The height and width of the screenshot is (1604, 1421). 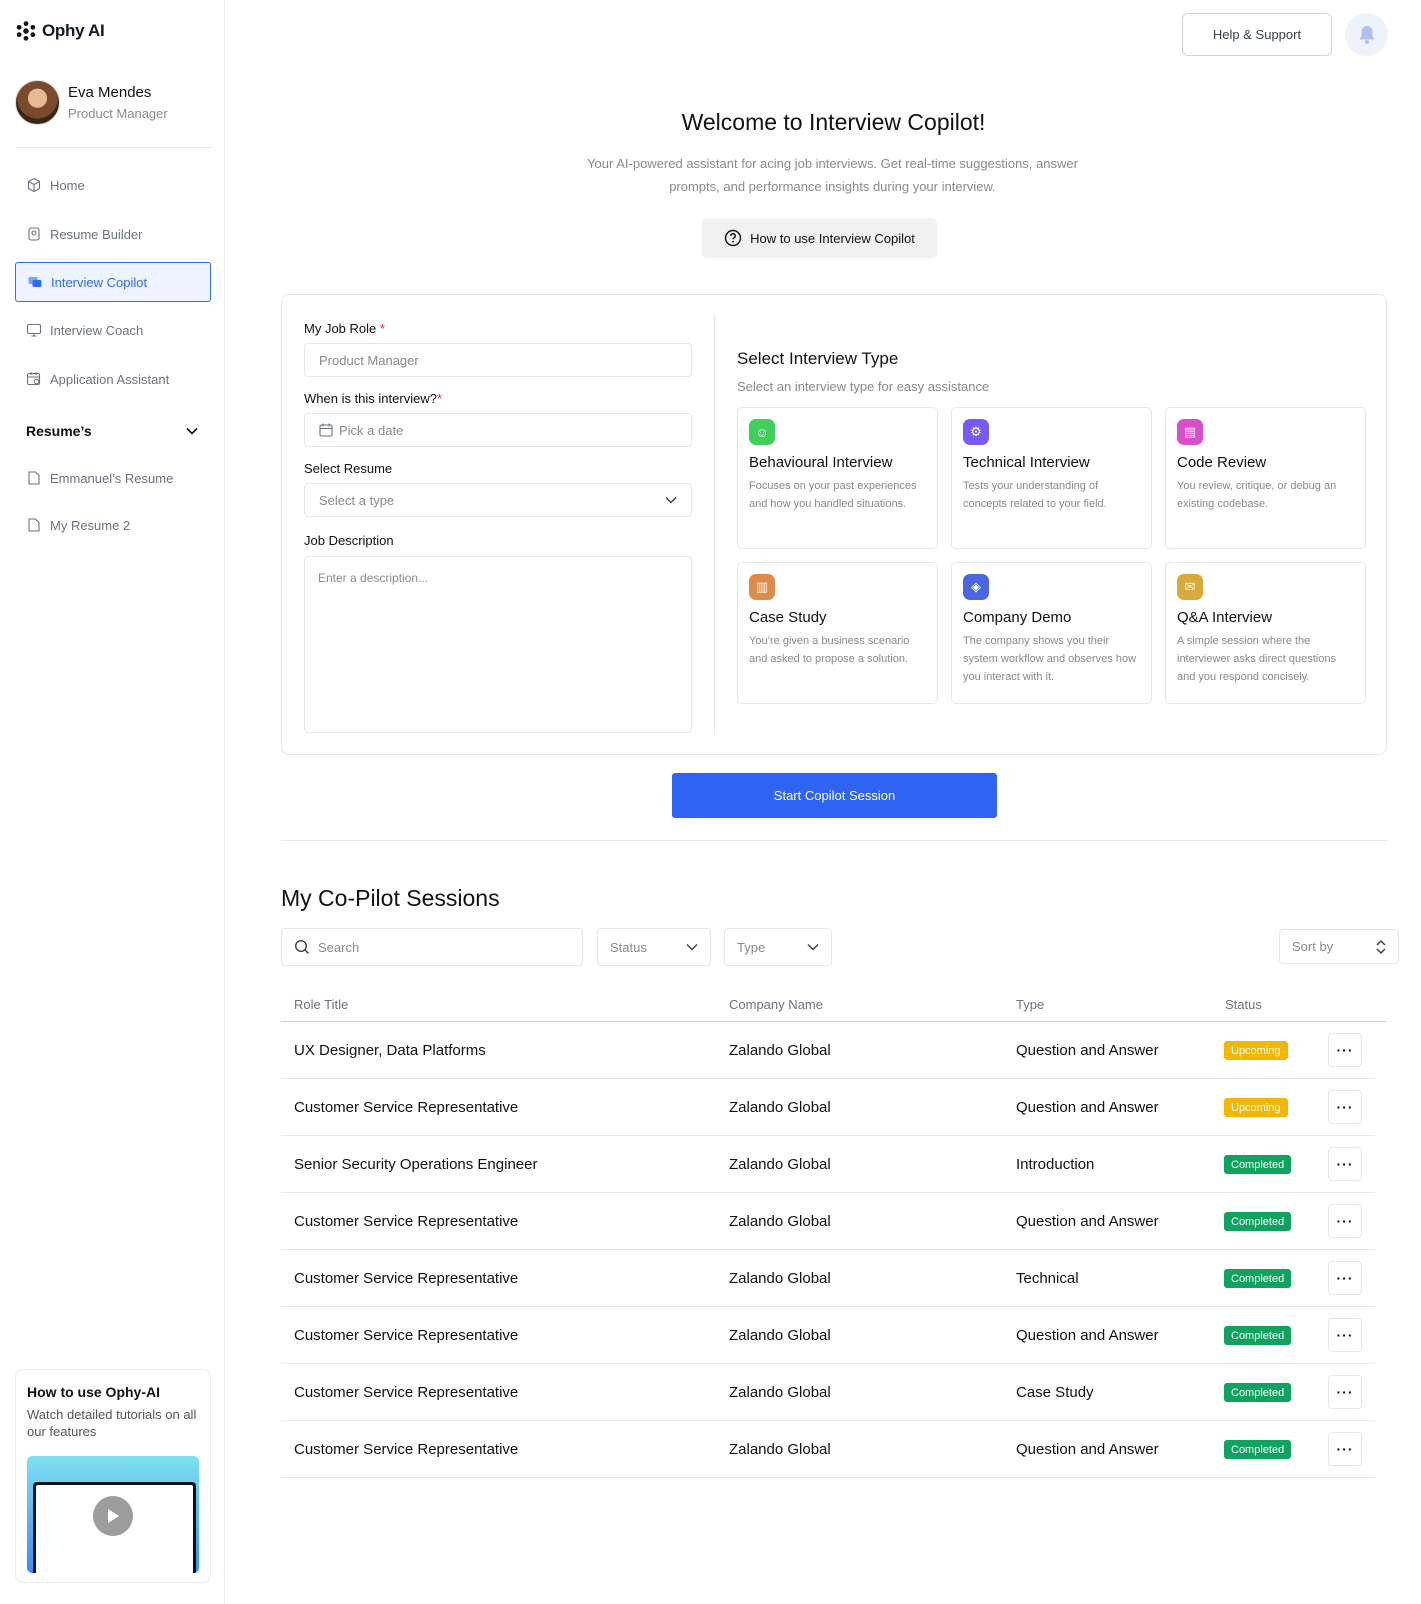 What do you see at coordinates (349, 540) in the screenshot?
I see `job-description-label: Job Description` at bounding box center [349, 540].